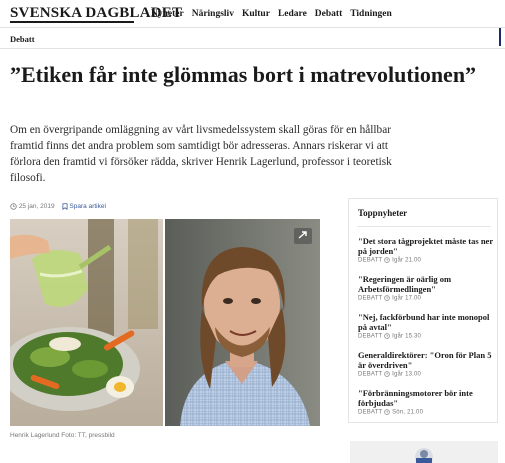 This screenshot has height=463, width=505. Describe the element at coordinates (371, 14) in the screenshot. I see `nav-item-tidningen: Tidningen` at that location.